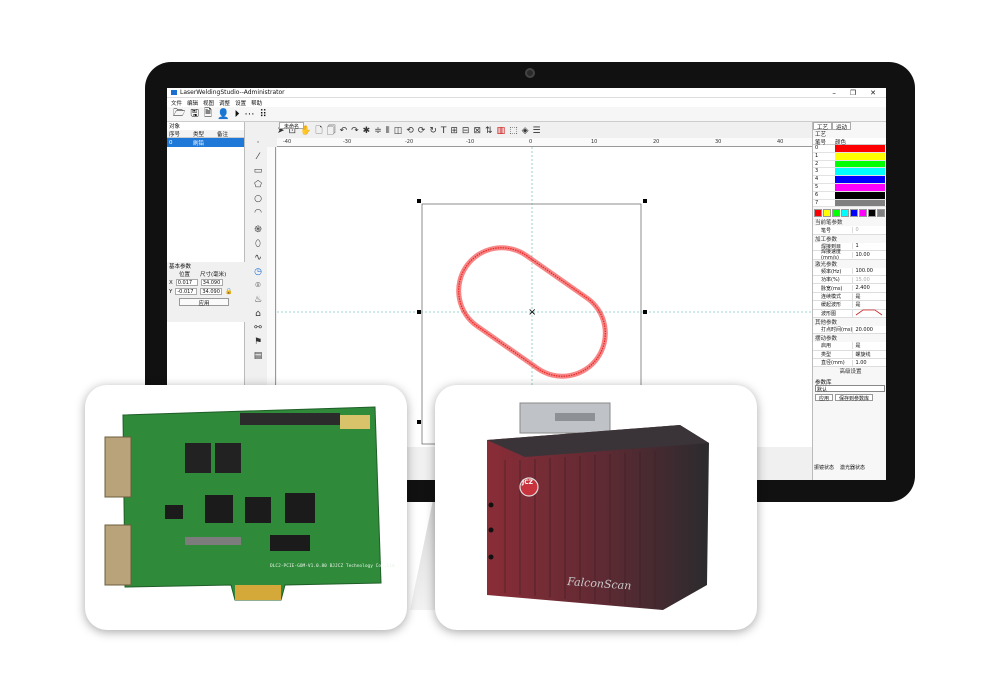 The width and height of the screenshot is (1000, 675). I want to click on table-row: 7, so click(849, 203).